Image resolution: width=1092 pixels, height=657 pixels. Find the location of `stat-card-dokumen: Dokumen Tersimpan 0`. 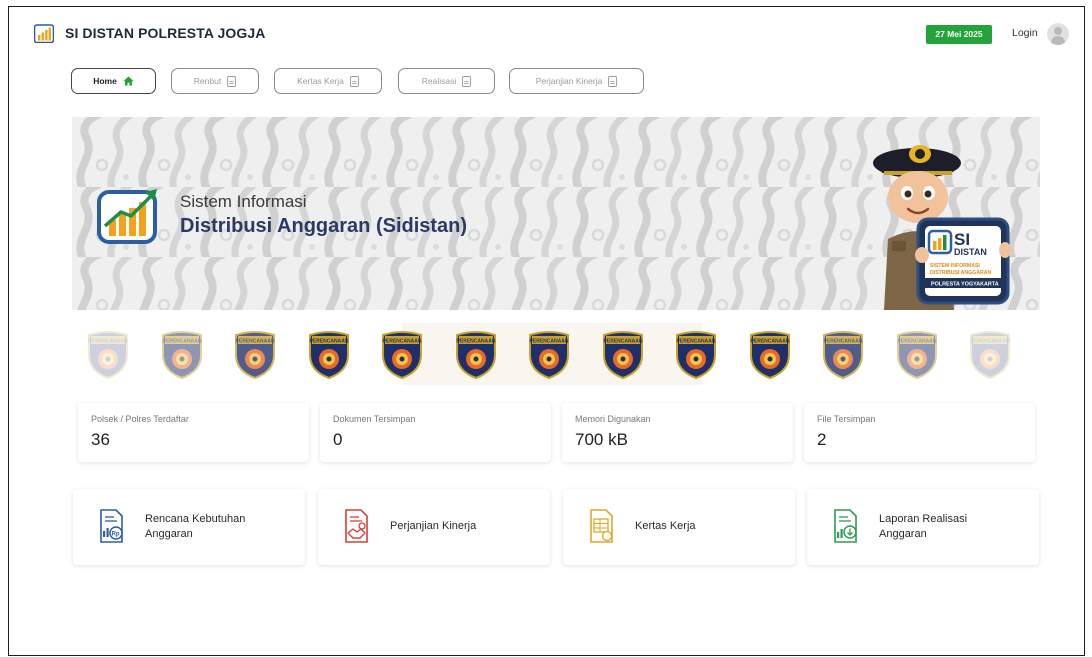

stat-card-dokumen: Dokumen Tersimpan 0 is located at coordinates (435, 432).